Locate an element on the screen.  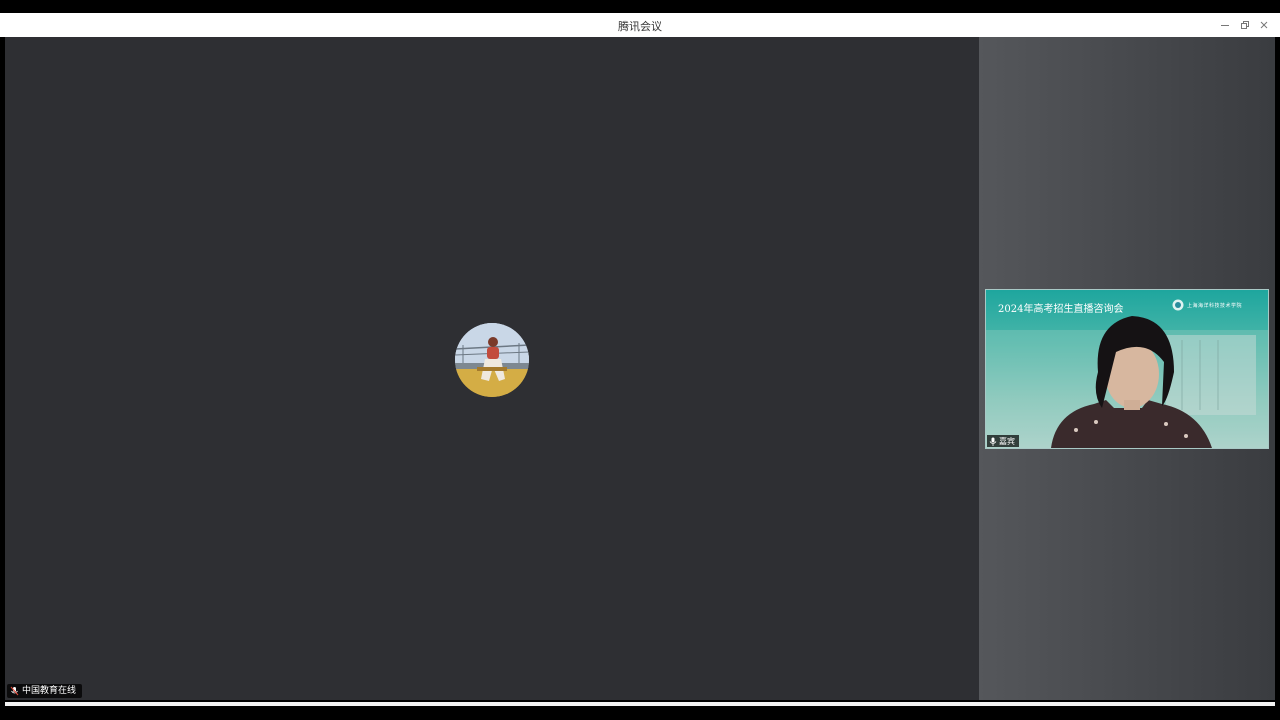
participant-name: 中国教育在线 is located at coordinates (49, 691).